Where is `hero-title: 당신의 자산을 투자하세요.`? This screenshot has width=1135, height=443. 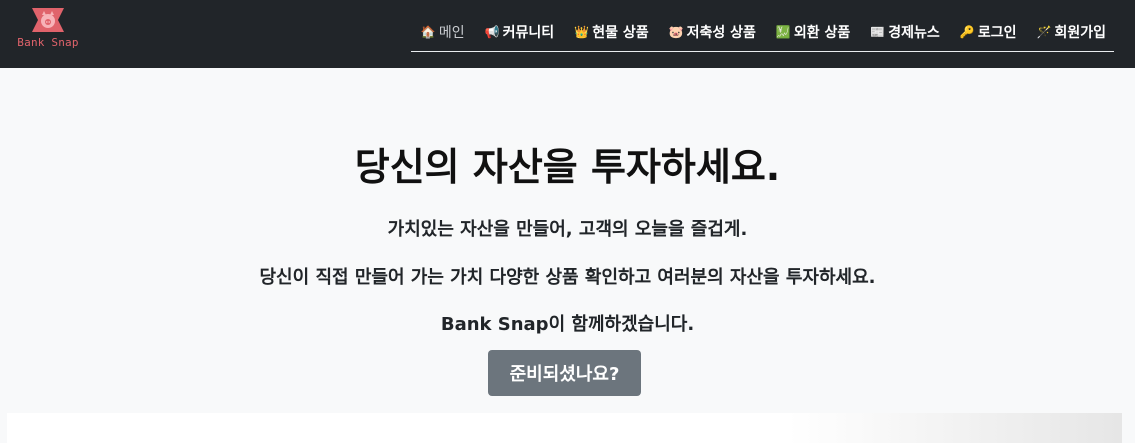 hero-title: 당신의 자산을 투자하세요. is located at coordinates (567, 167).